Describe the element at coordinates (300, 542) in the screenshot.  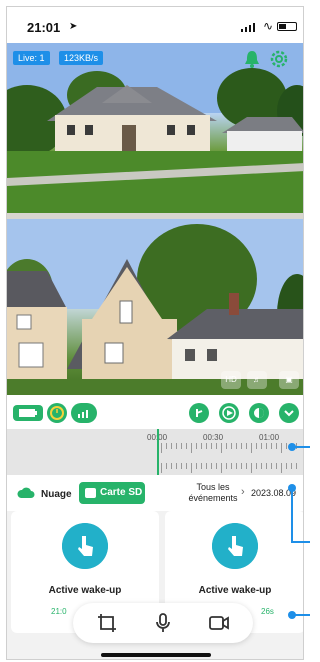
I see `annotation-line-date-h` at that location.